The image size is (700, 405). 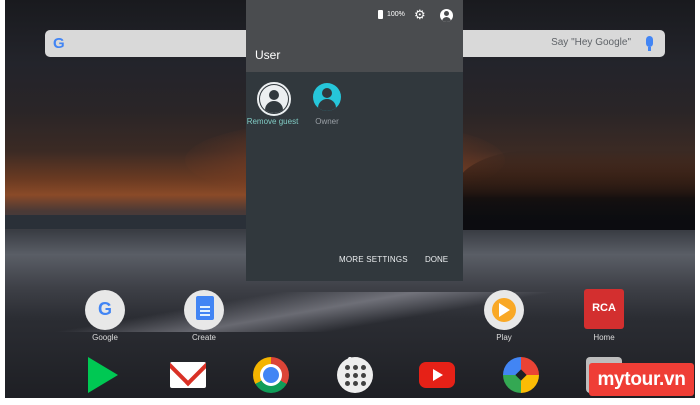 What do you see at coordinates (327, 121) in the screenshot?
I see `owner-label: Owner` at bounding box center [327, 121].